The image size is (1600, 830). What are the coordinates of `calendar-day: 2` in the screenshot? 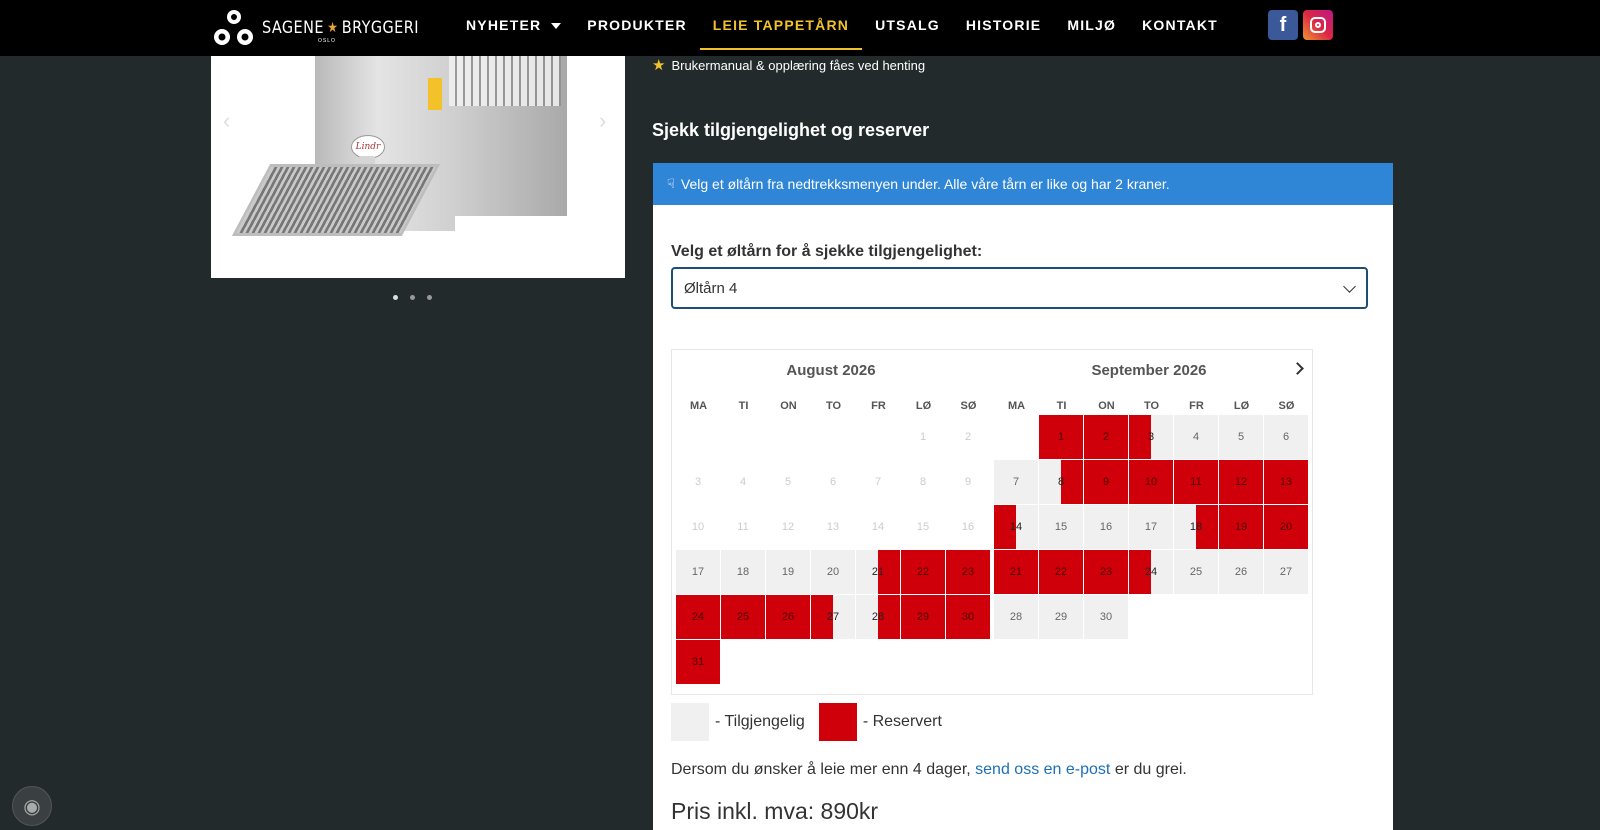 It's located at (1106, 437).